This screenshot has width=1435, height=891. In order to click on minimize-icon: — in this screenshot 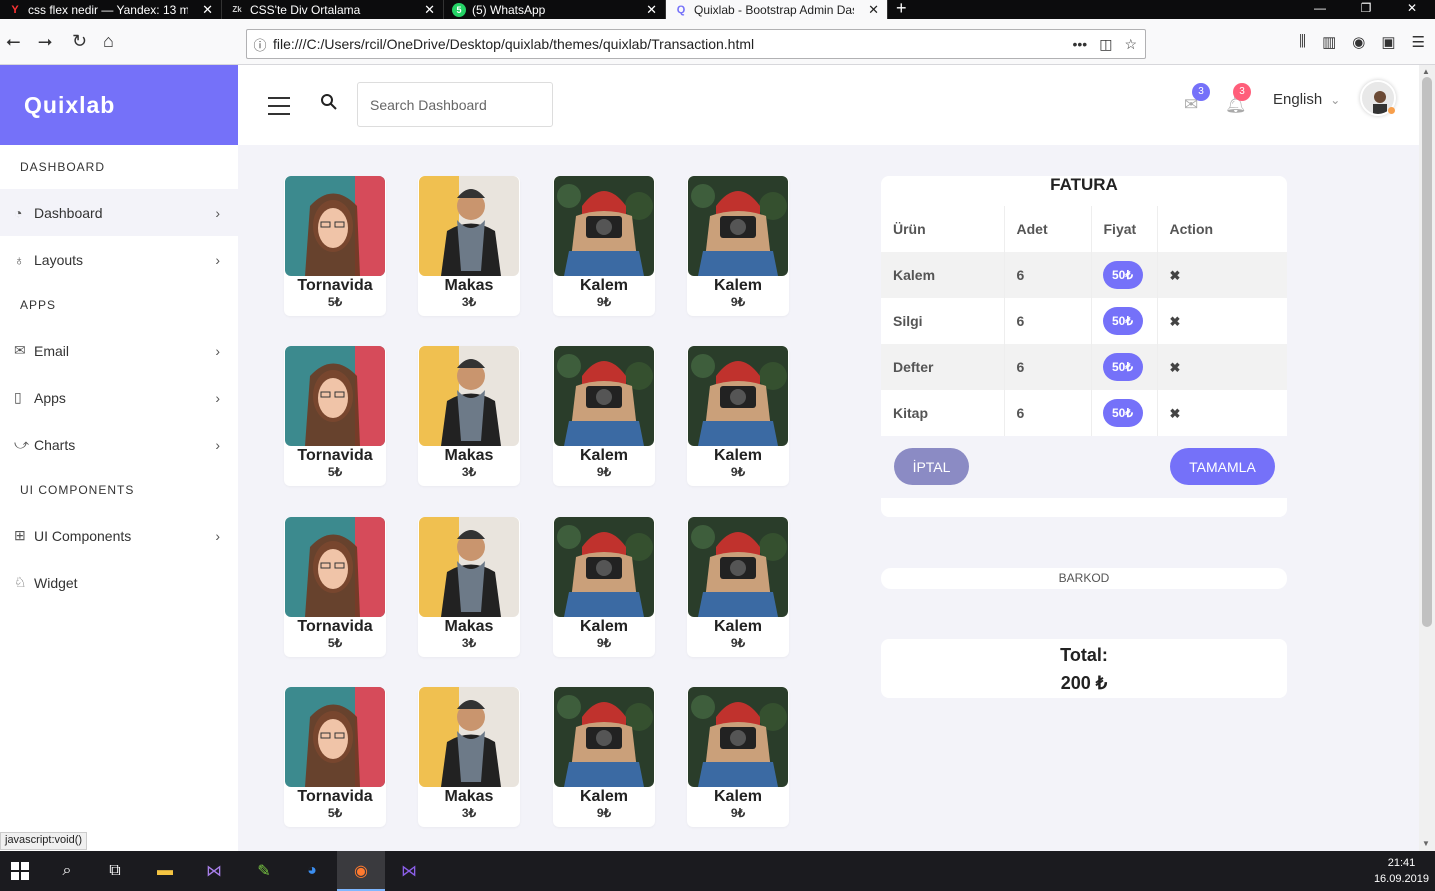, I will do `click(1320, 8)`.